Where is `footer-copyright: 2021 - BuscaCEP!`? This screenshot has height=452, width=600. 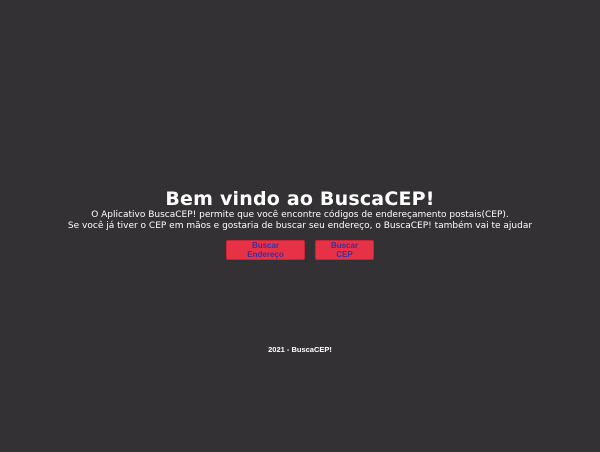 footer-copyright: 2021 - BuscaCEP! is located at coordinates (300, 349).